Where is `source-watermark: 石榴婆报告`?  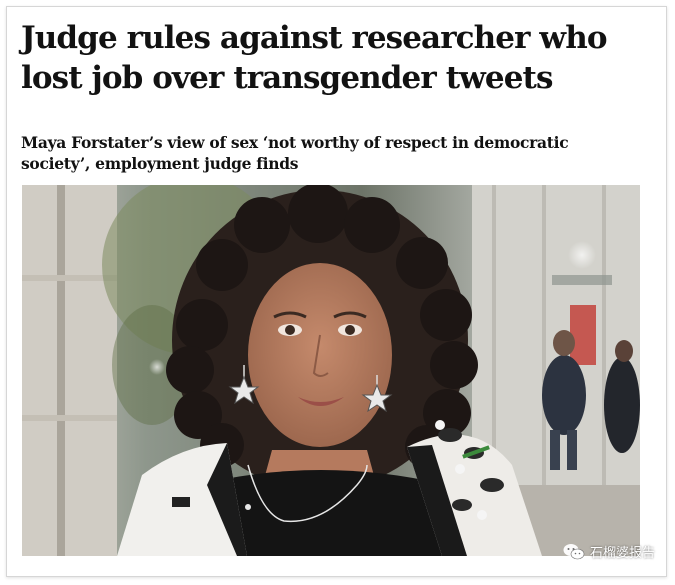
source-watermark: 石榴婆报告 is located at coordinates (609, 551).